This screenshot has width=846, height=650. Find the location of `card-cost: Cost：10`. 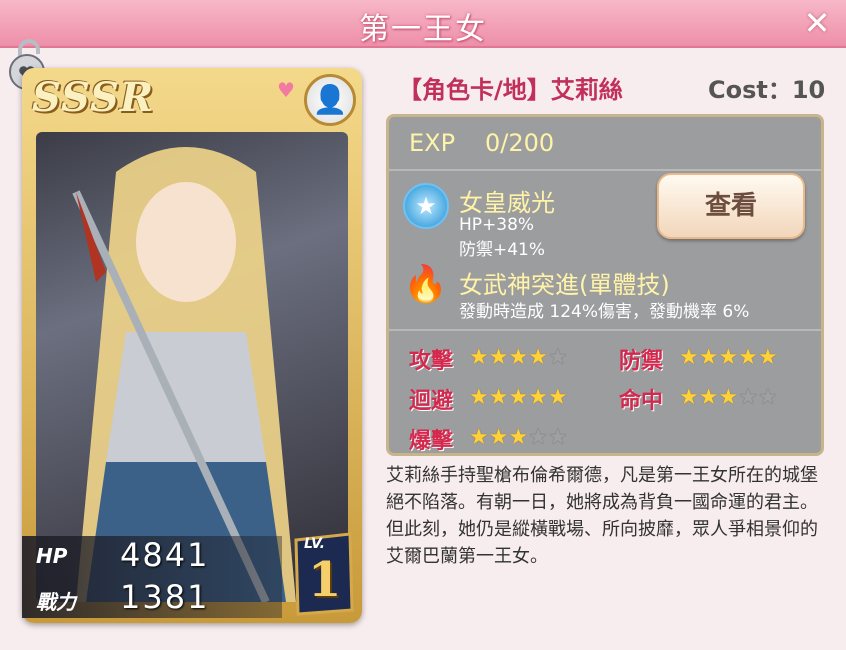

card-cost: Cost：10 is located at coordinates (767, 90).